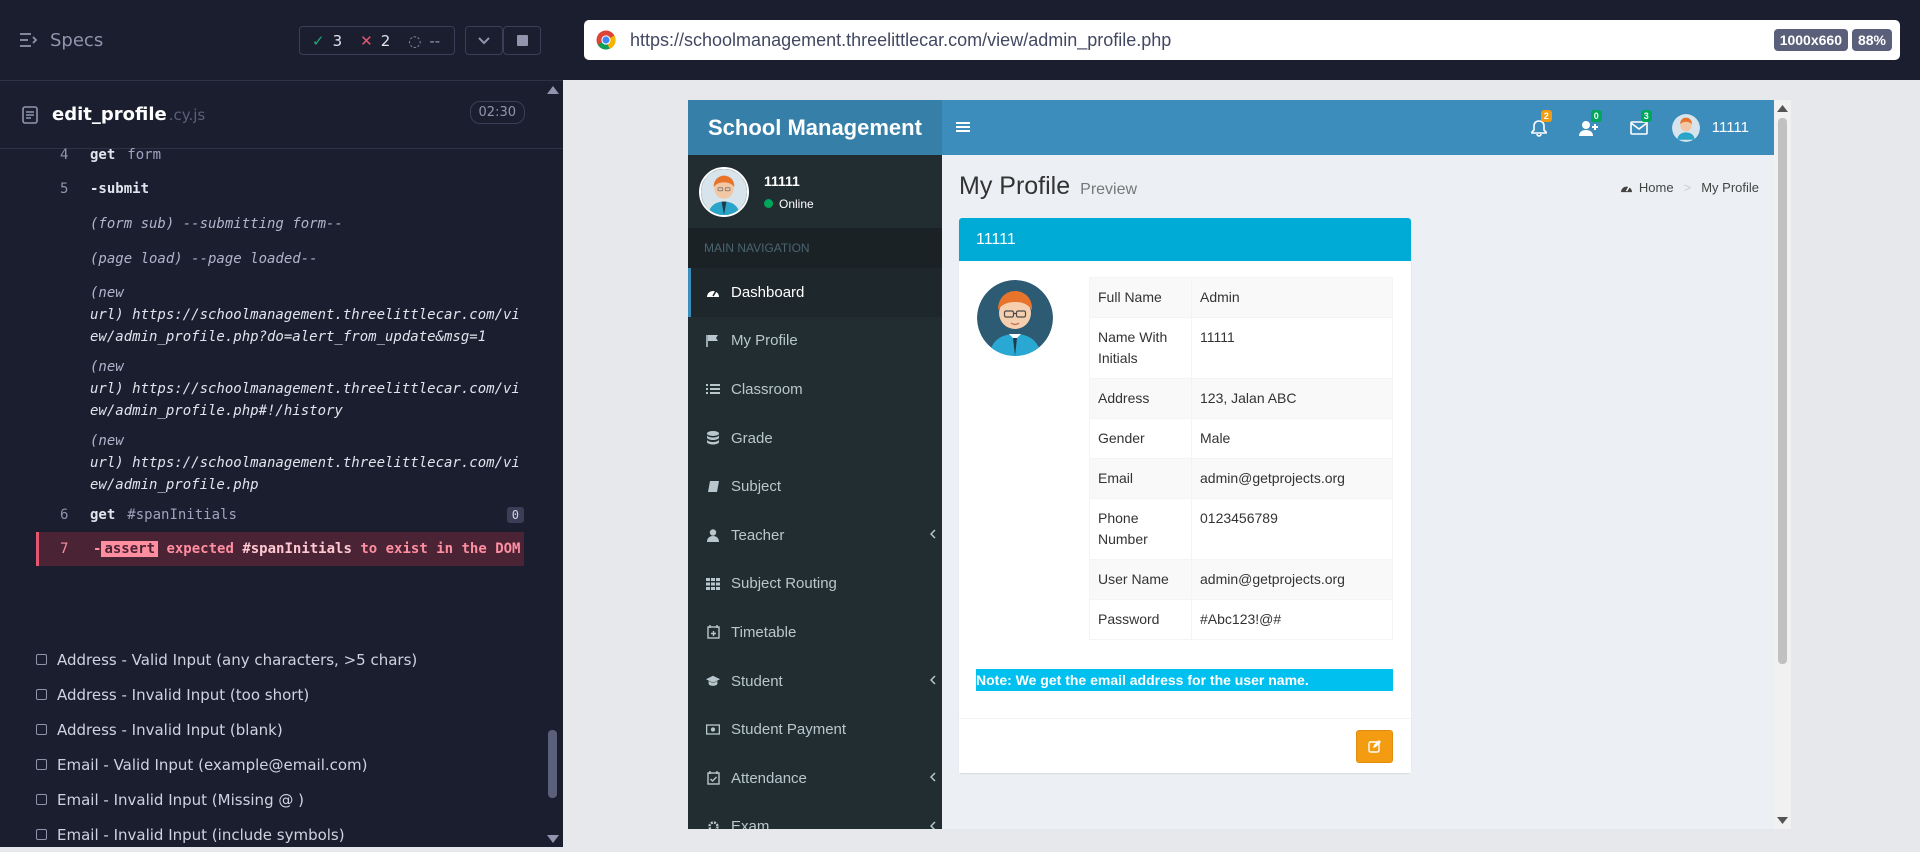 The width and height of the screenshot is (1920, 852). Describe the element at coordinates (280, 223) in the screenshot. I see `command-row: (form sub) --submitting form--` at that location.